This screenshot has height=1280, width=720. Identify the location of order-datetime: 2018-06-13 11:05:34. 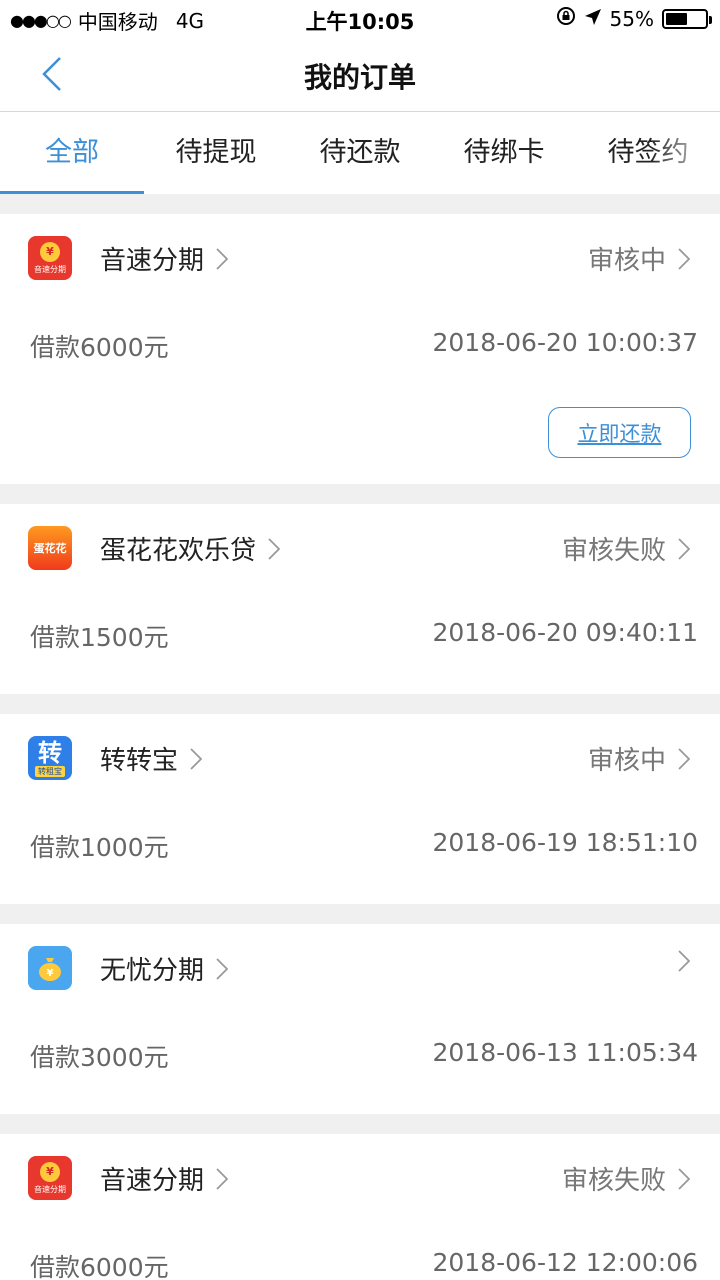
(565, 1052).